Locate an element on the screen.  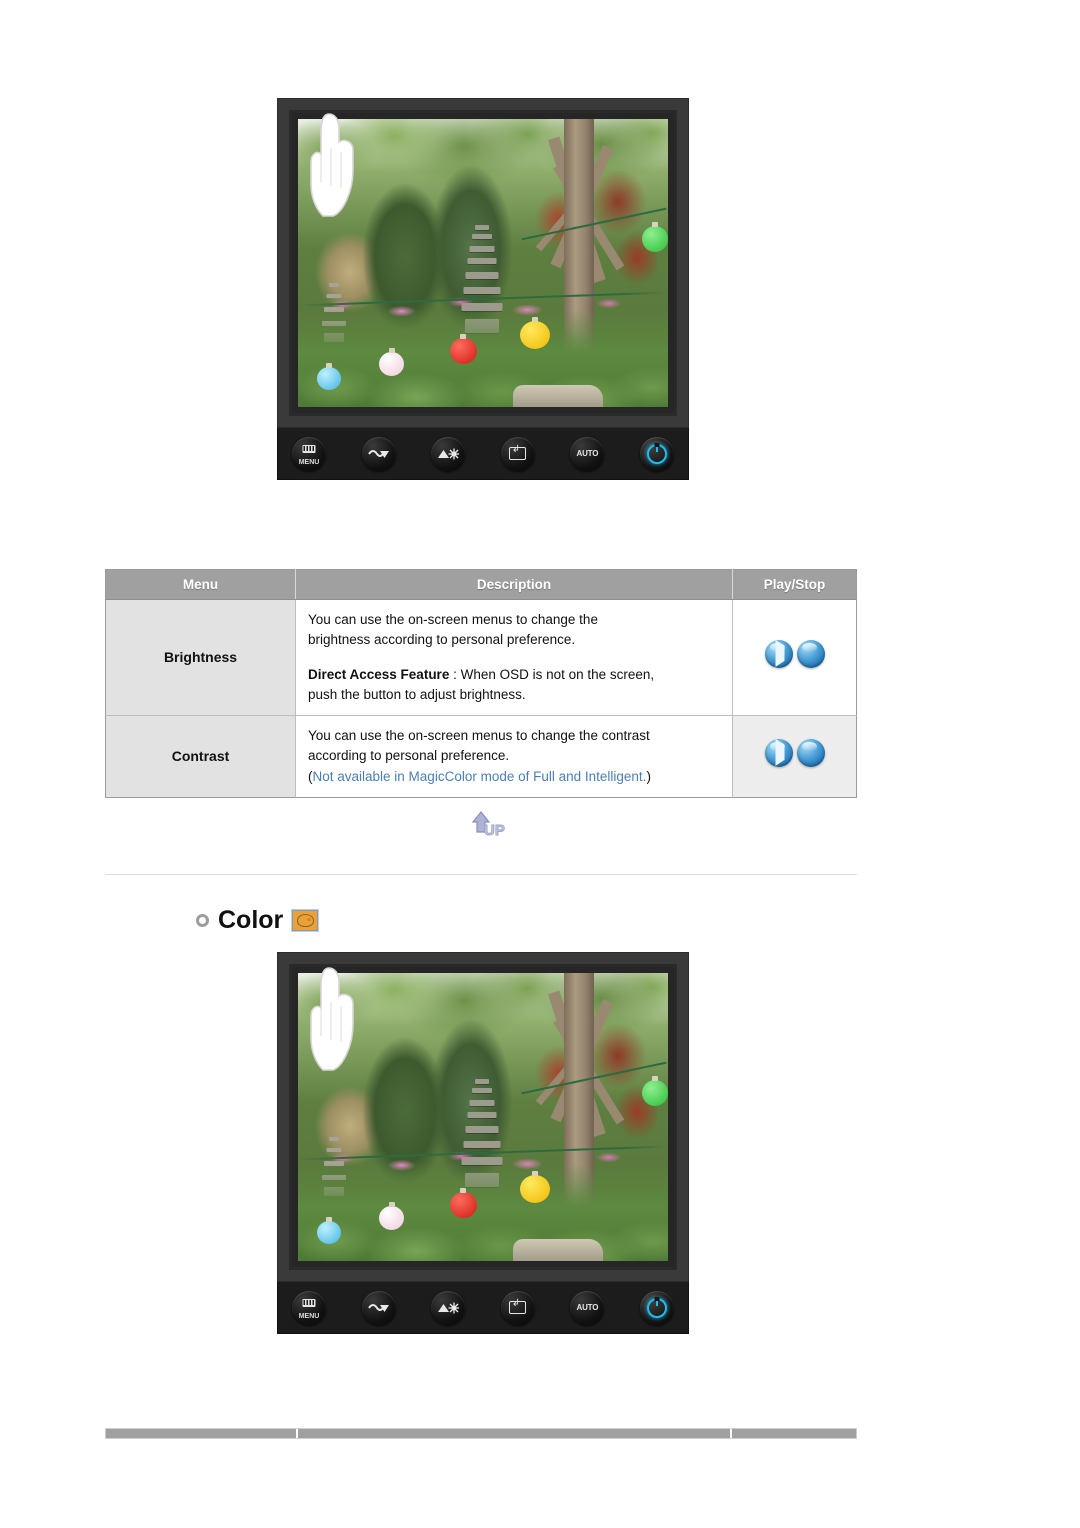
playstop-cell-brightness is located at coordinates (794, 657).